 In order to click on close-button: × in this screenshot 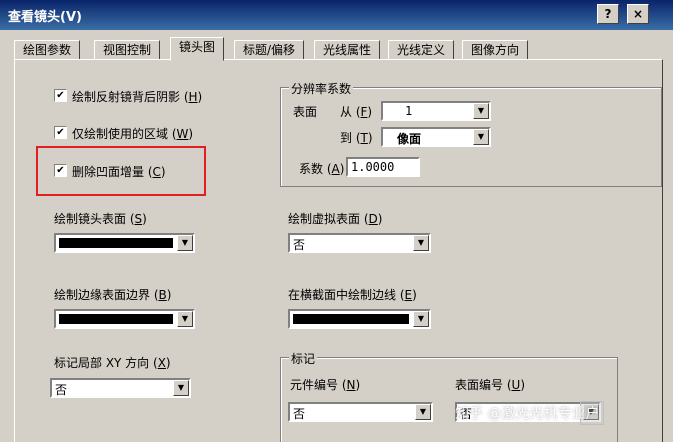, I will do `click(638, 14)`.